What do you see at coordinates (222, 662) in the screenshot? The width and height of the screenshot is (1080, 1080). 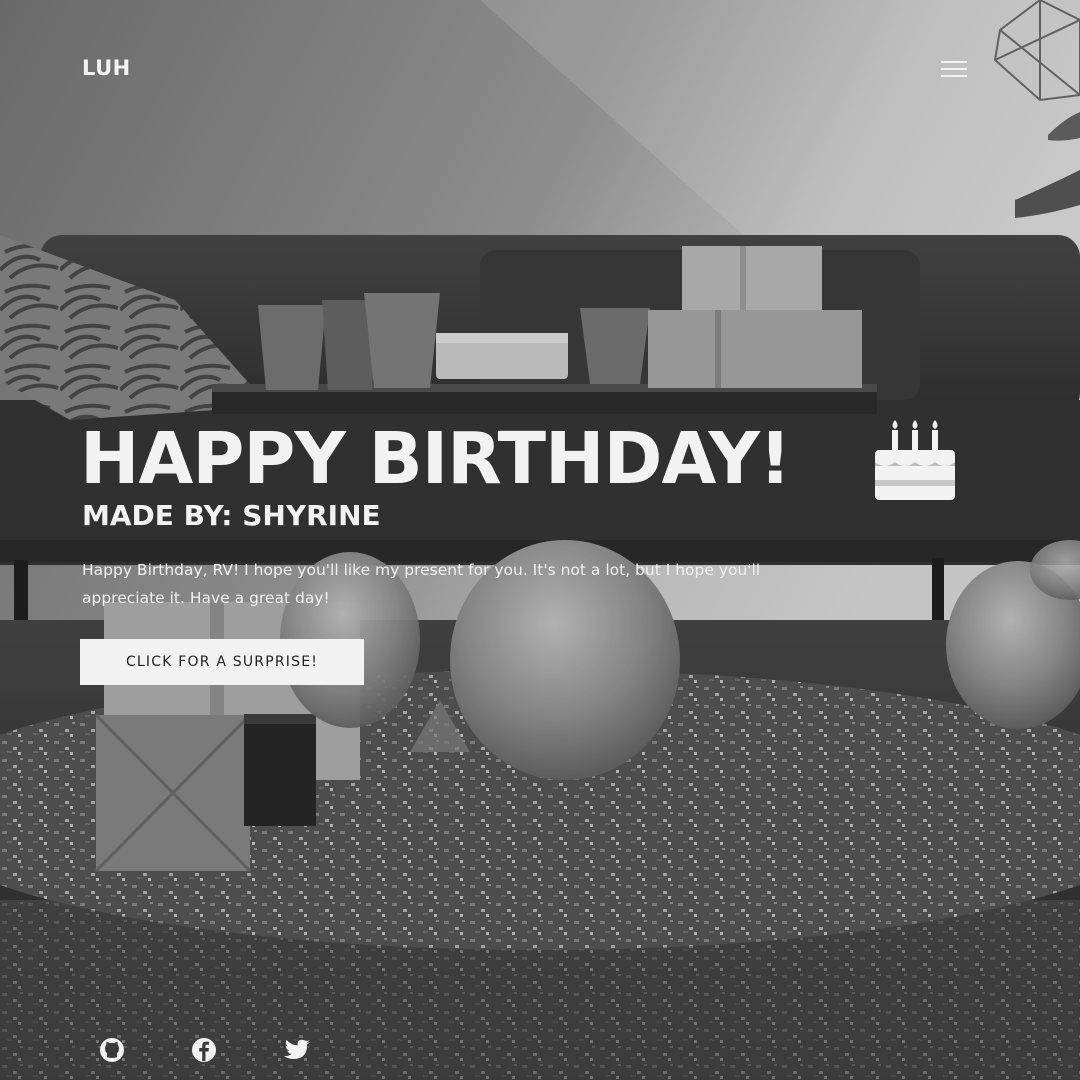 I see `surprise-button: CLICK FOR A SURPRISE!` at bounding box center [222, 662].